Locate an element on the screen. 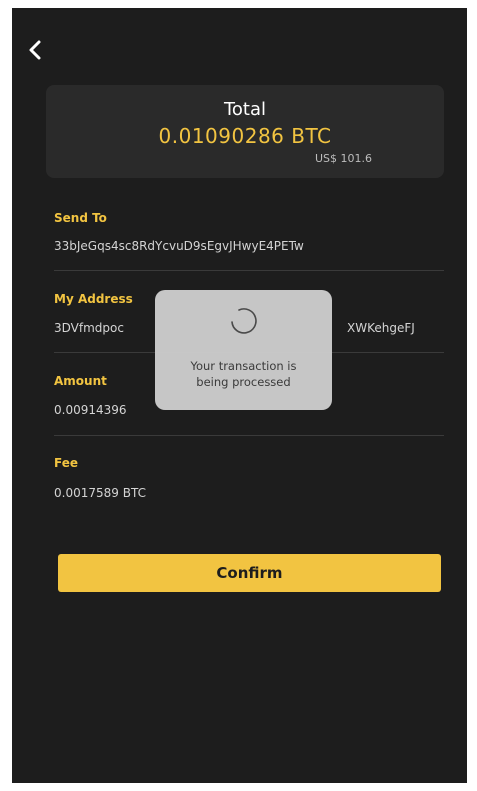 Image resolution: width=477 pixels, height=791 pixels. processing-toast: Your transaction is being processed is located at coordinates (243, 350).